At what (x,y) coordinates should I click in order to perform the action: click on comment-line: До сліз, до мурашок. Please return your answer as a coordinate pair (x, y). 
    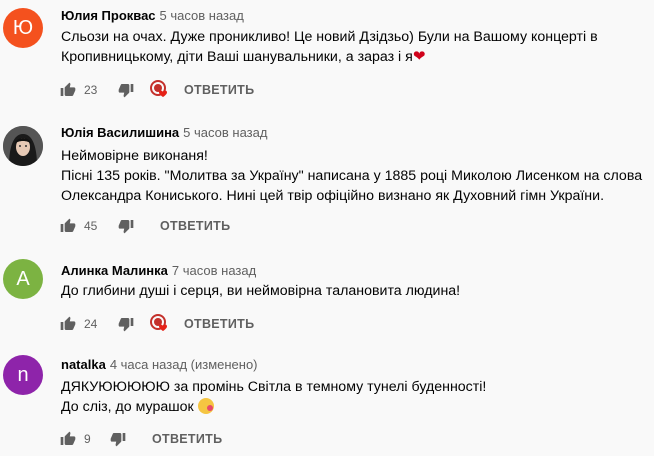
    Looking at the image, I should click on (273, 407).